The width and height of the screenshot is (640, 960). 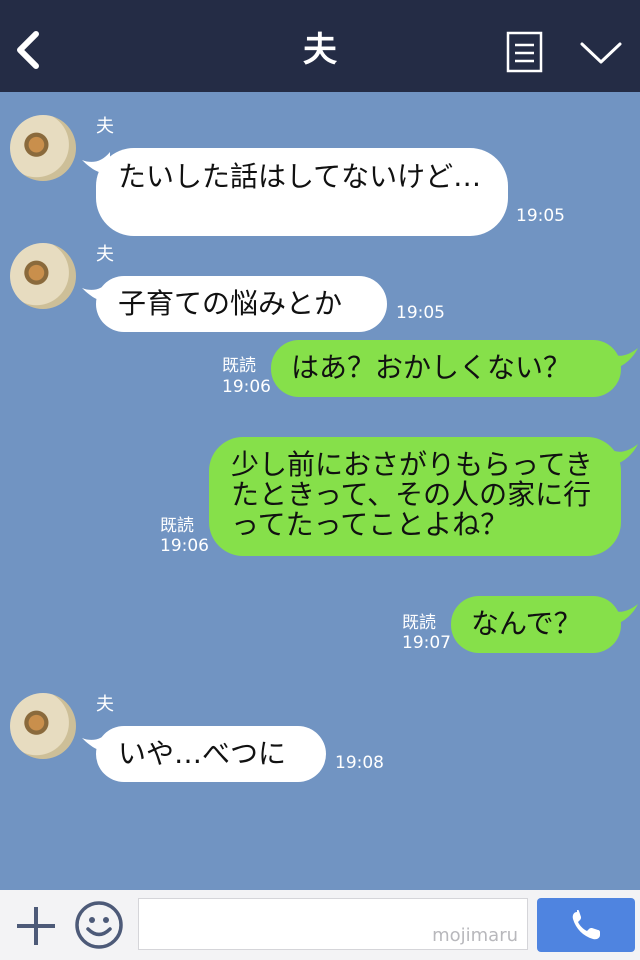 I want to click on call-button, so click(x=586, y=925).